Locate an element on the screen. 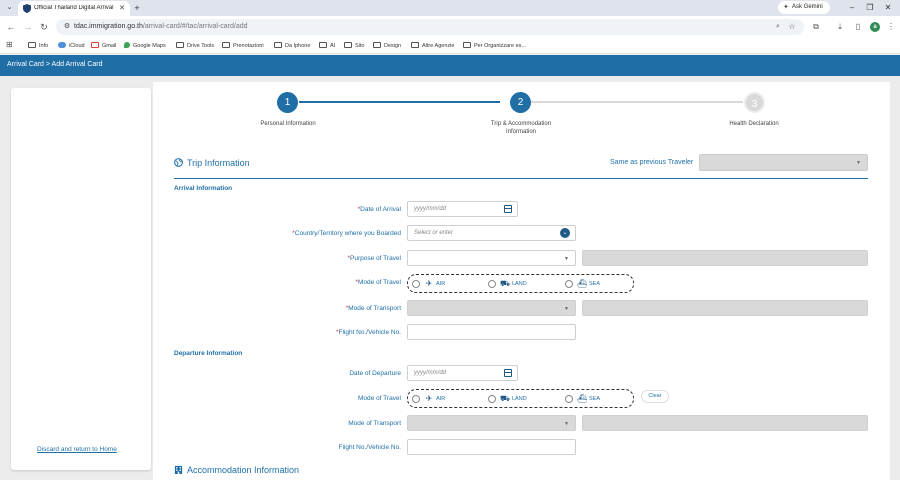 The width and height of the screenshot is (900, 480). ask-gemini-button: ✦ Ask Gemini is located at coordinates (804, 7).